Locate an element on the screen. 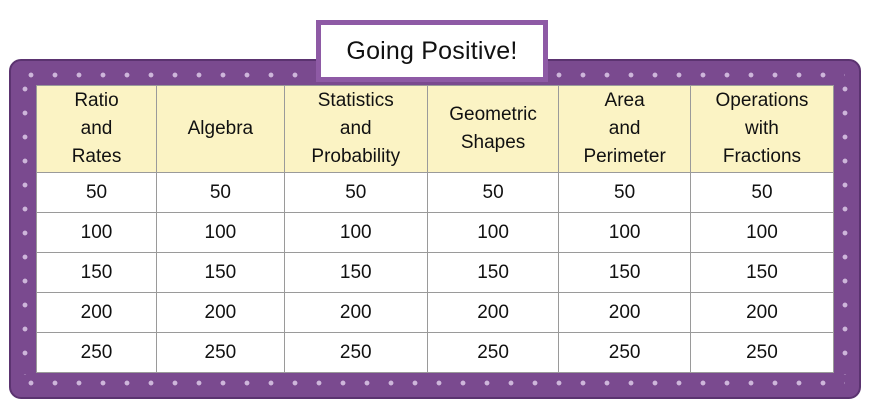 The width and height of the screenshot is (870, 406). category-header-operations-with-fractions: Operations with Fractions is located at coordinates (762, 129).